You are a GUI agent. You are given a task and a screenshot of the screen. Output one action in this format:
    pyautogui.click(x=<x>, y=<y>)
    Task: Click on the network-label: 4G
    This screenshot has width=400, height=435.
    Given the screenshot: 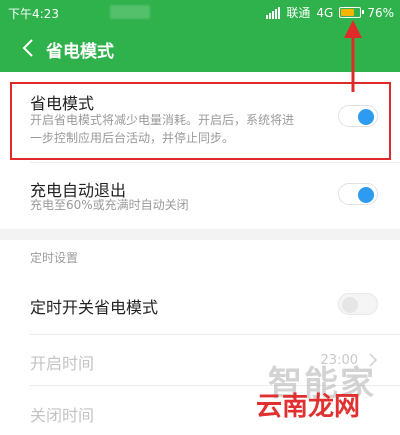 What is the action you would take?
    pyautogui.click(x=325, y=12)
    